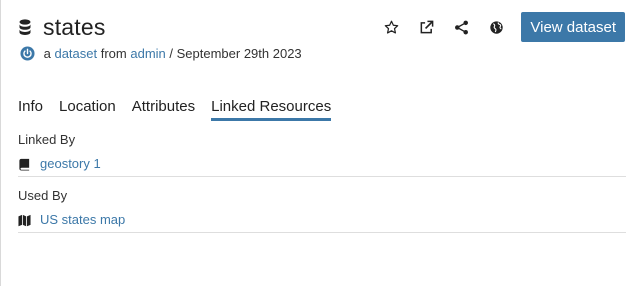 Image resolution: width=637 pixels, height=286 pixels. What do you see at coordinates (74, 26) in the screenshot?
I see `page-title: states` at bounding box center [74, 26].